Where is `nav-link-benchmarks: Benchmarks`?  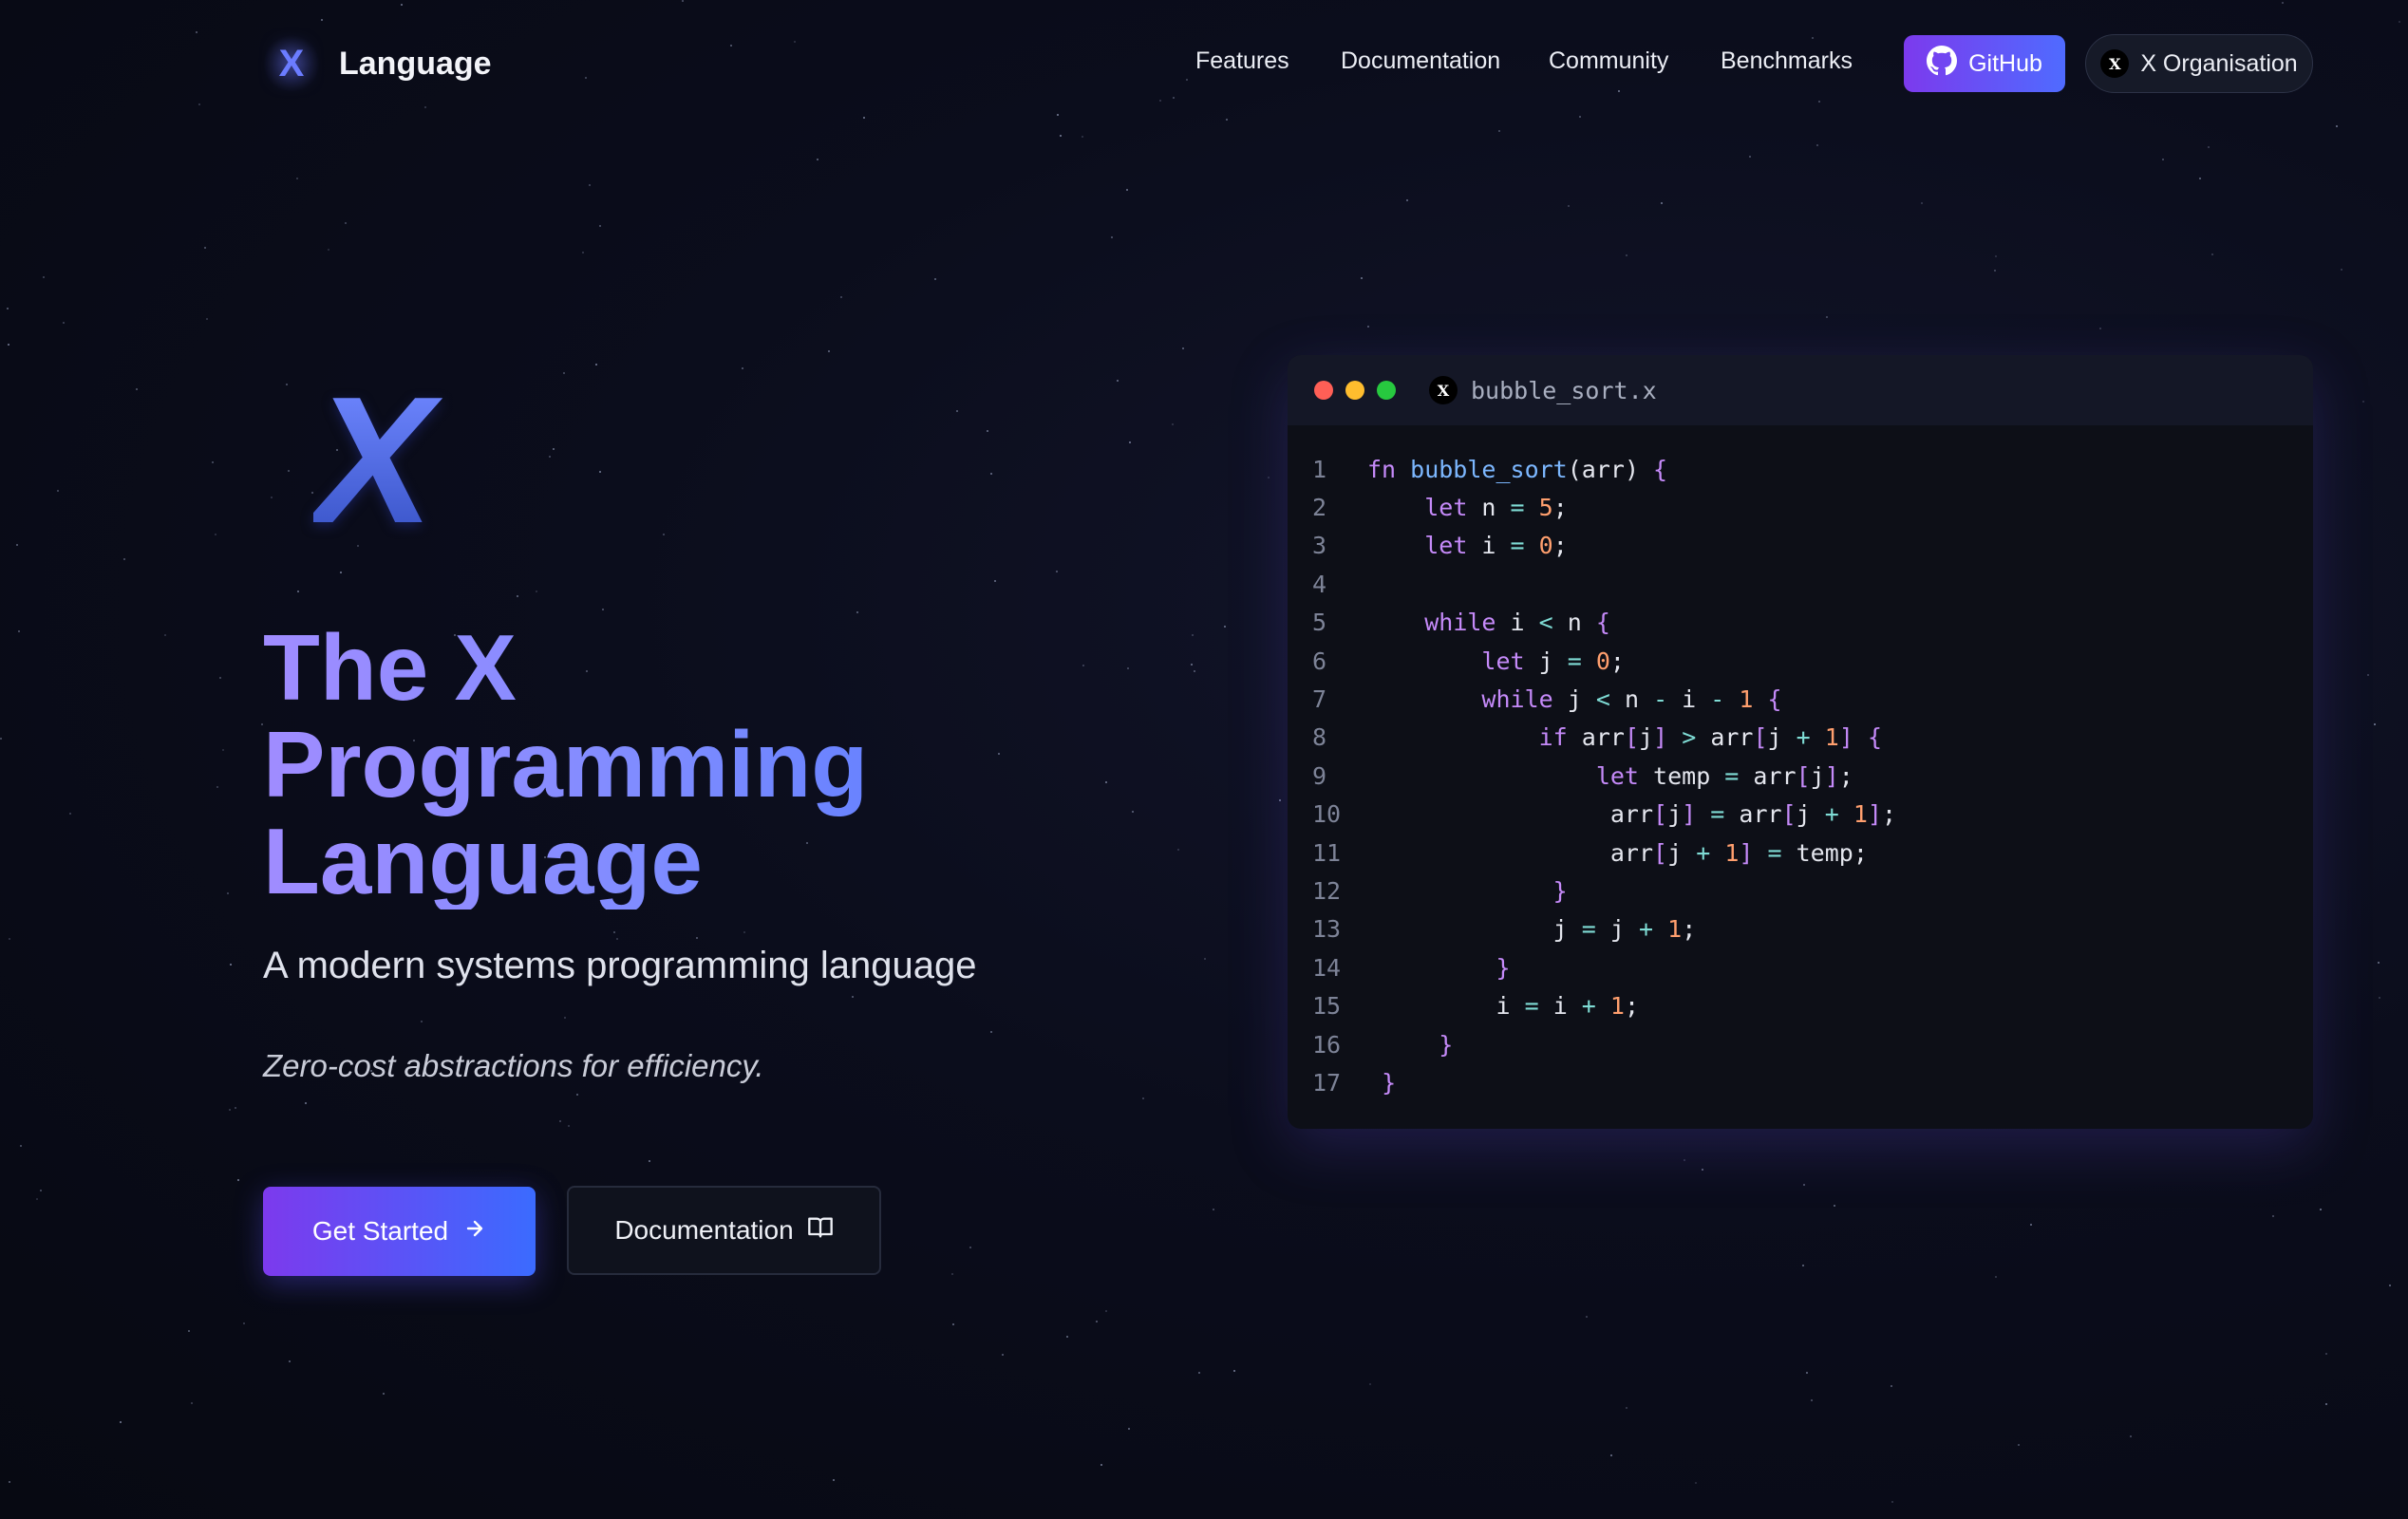 nav-link-benchmarks: Benchmarks is located at coordinates (1787, 61).